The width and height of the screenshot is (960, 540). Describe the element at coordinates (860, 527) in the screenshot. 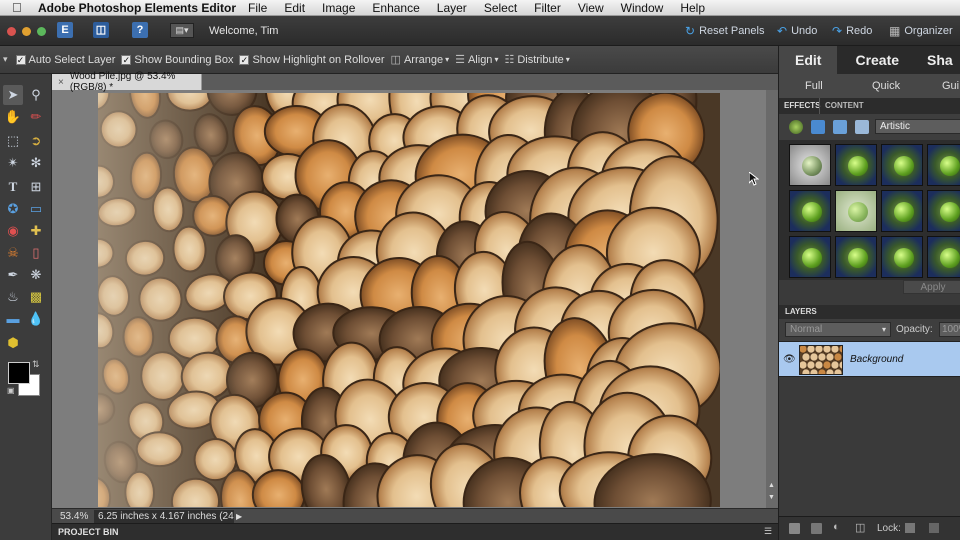

I see `delete-layer-icon: ◫` at that location.